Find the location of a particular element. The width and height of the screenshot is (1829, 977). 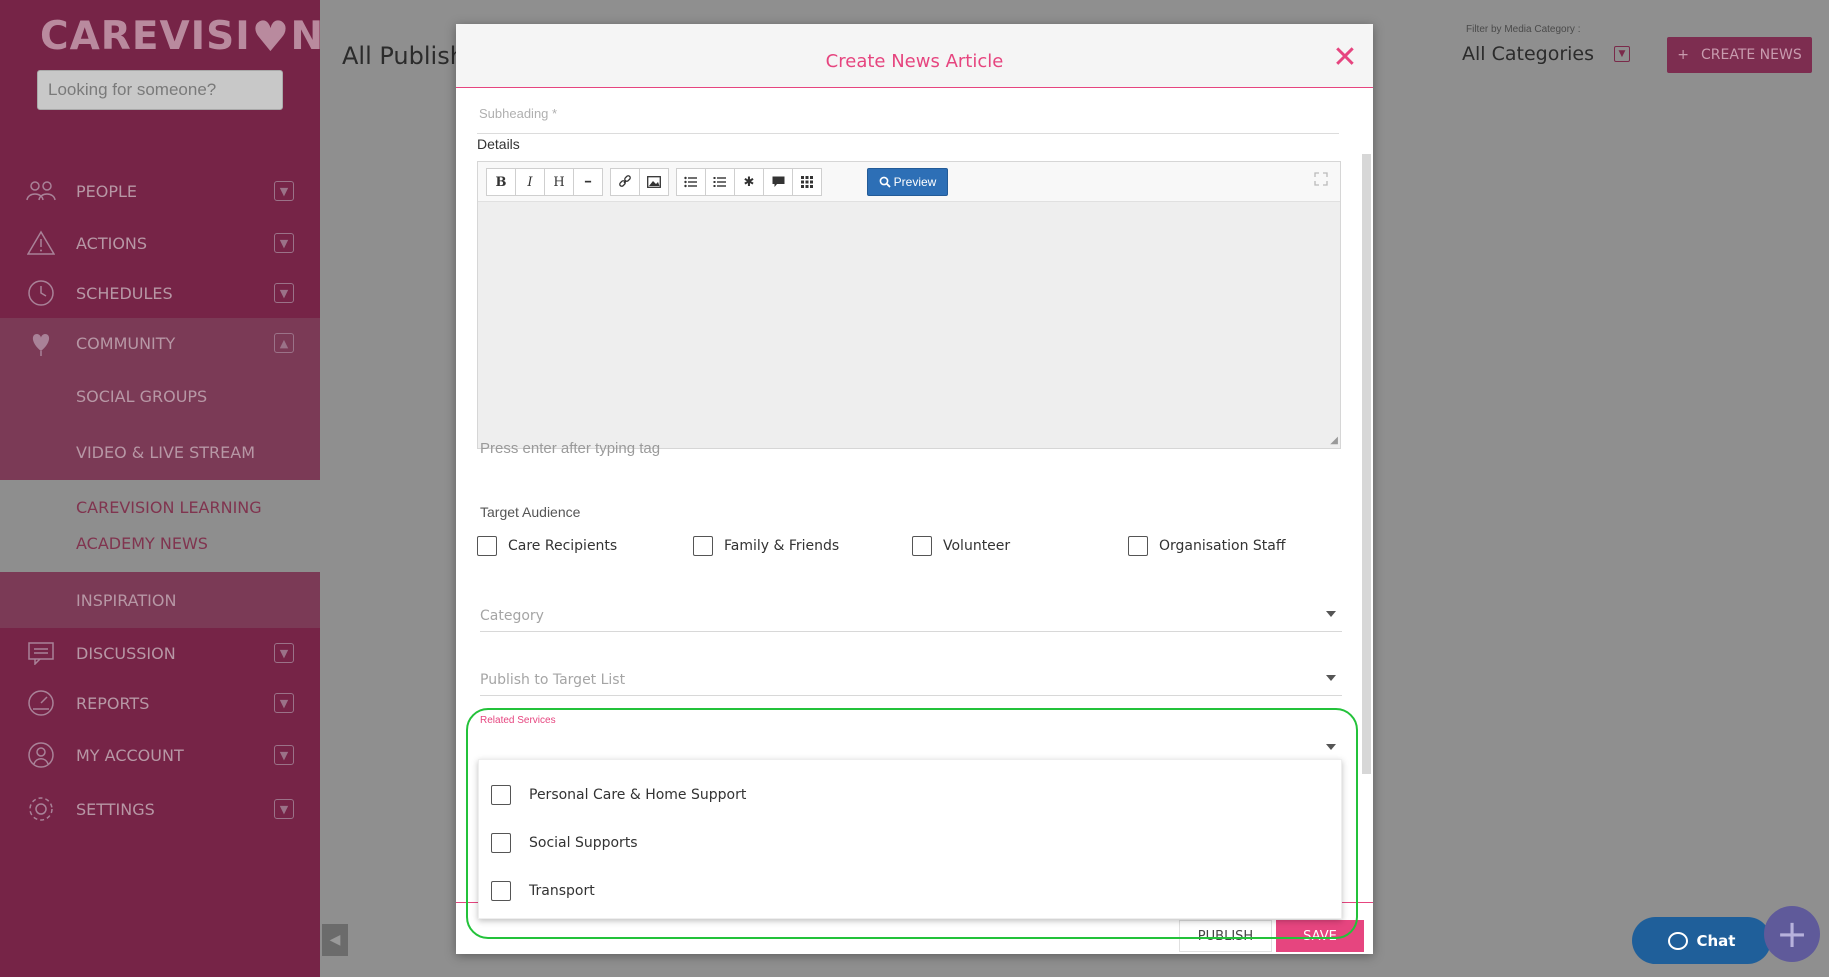

audience-checkbox-care-recipients: Care Recipients is located at coordinates (547, 546).